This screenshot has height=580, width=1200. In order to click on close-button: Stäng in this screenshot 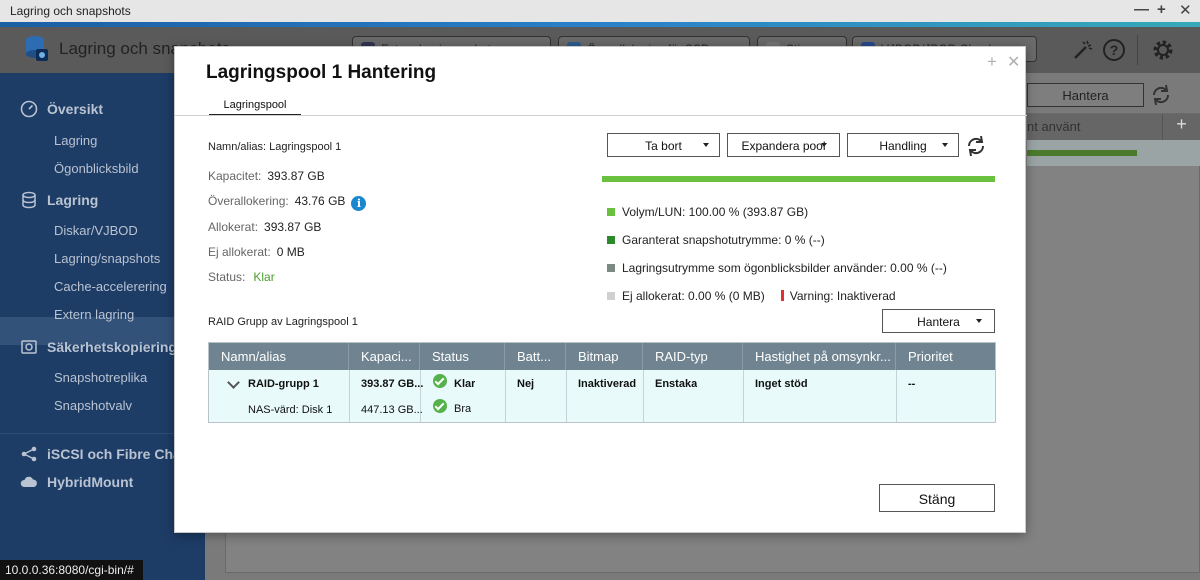, I will do `click(937, 498)`.